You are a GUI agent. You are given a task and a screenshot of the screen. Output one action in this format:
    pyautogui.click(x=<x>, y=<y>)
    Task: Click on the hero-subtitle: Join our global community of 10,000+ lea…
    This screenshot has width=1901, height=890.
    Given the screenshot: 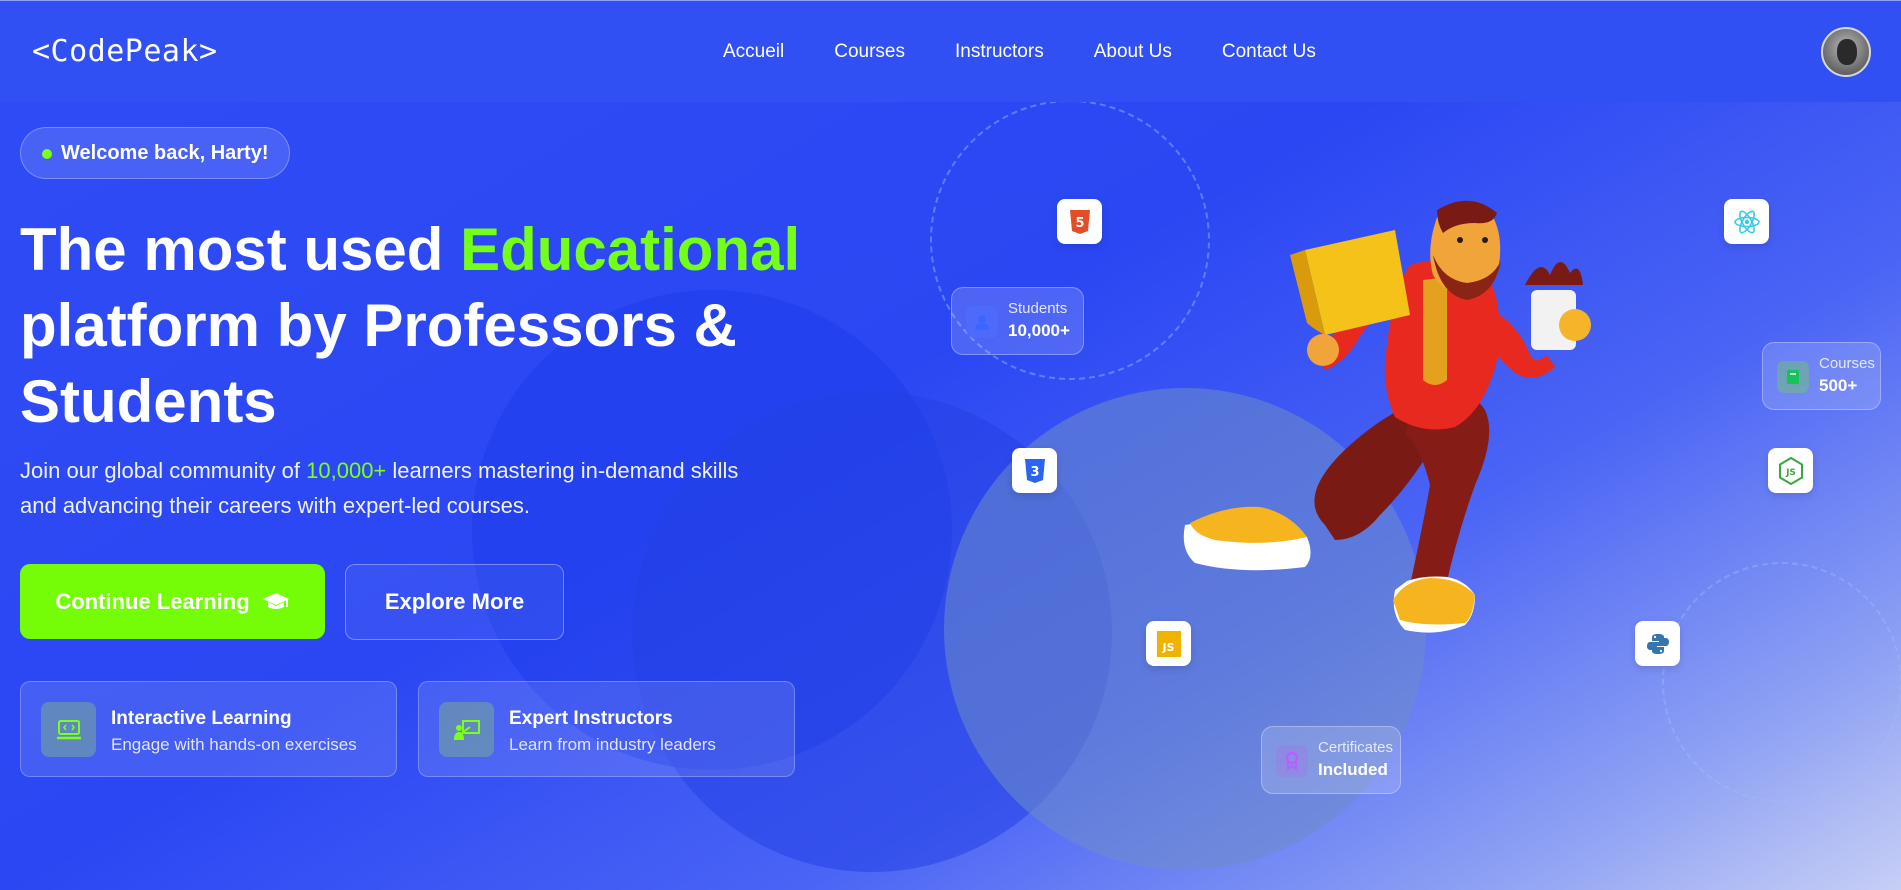 What is the action you would take?
    pyautogui.click(x=380, y=488)
    